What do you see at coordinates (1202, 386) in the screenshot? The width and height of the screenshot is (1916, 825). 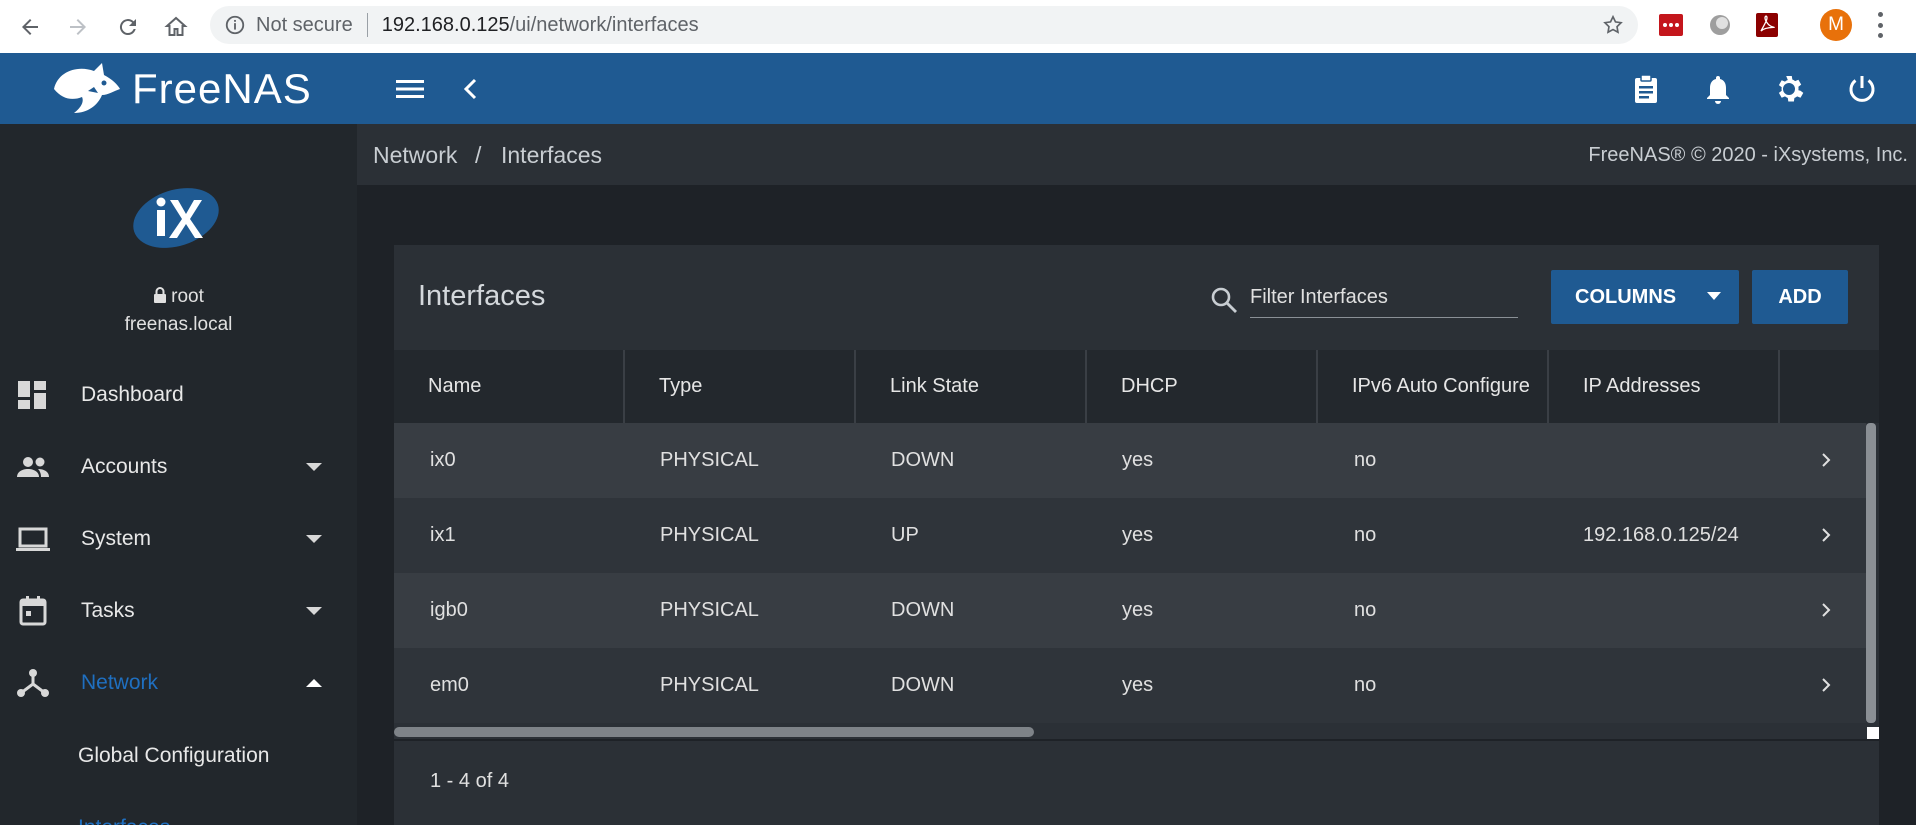 I see `column-header-dhcp: DHCP` at bounding box center [1202, 386].